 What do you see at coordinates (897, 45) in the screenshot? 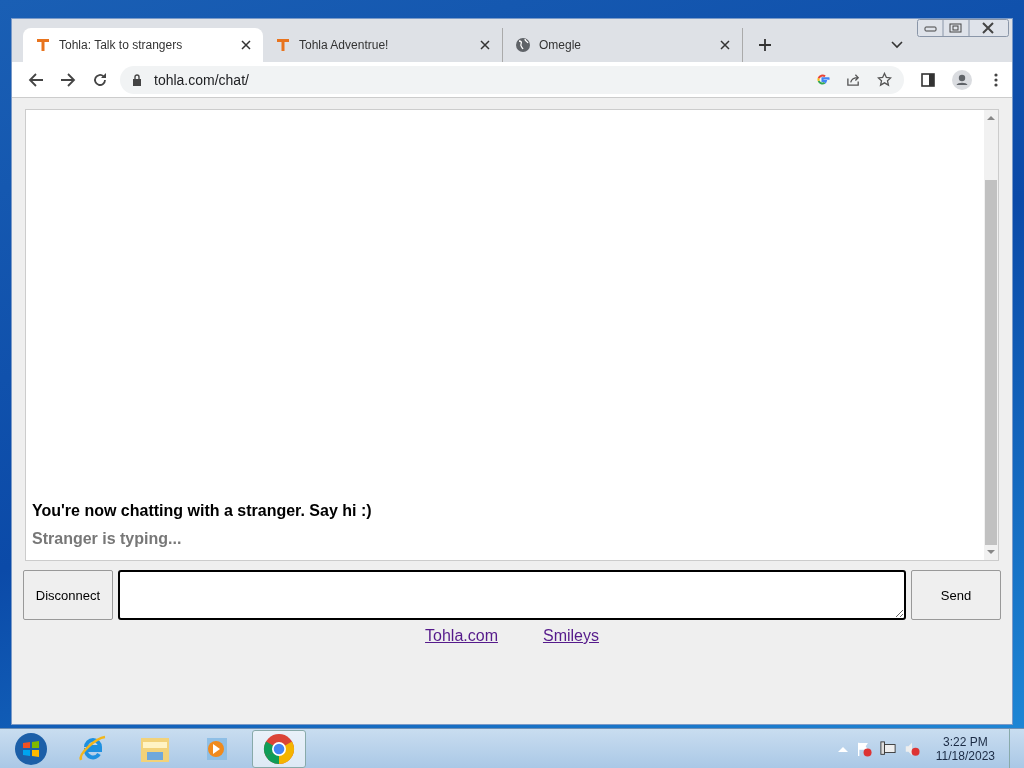
I see `chevron-down-icon` at bounding box center [897, 45].